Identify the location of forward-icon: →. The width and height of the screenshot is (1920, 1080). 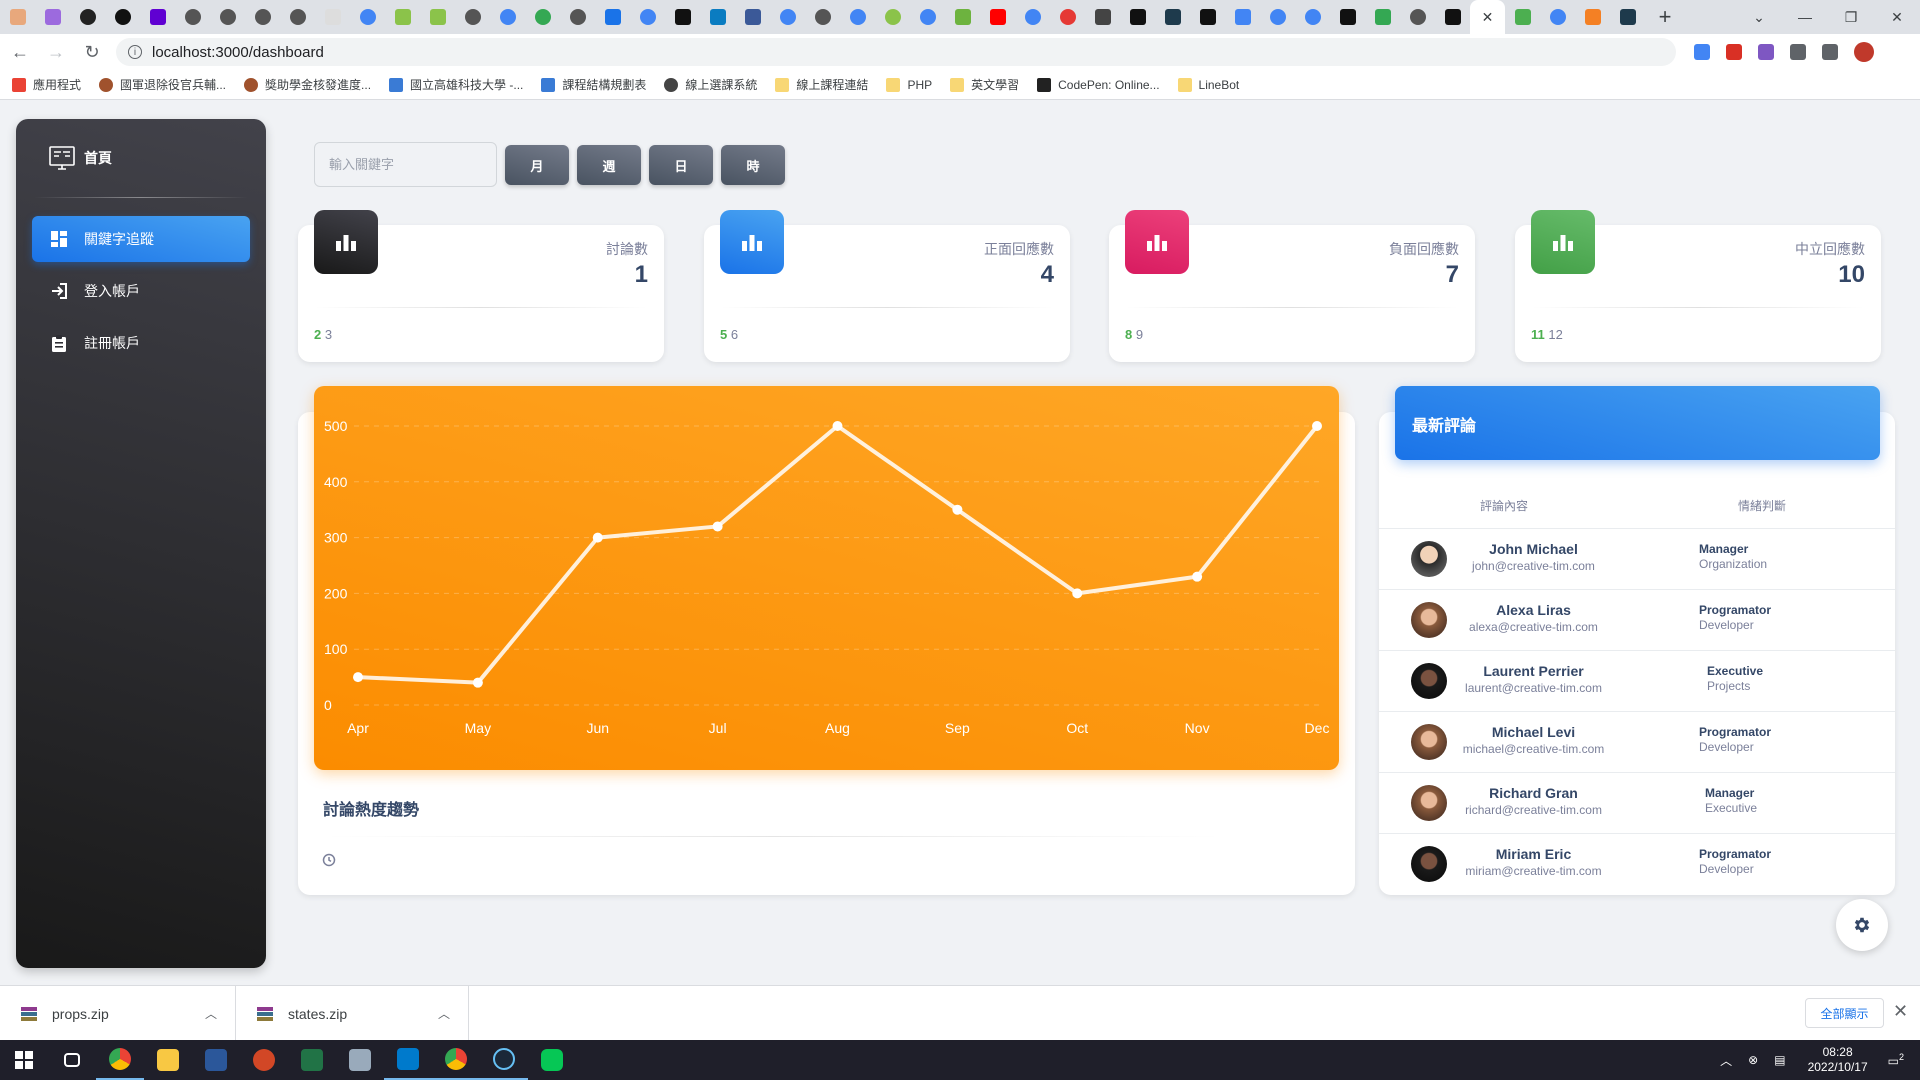
(56, 52).